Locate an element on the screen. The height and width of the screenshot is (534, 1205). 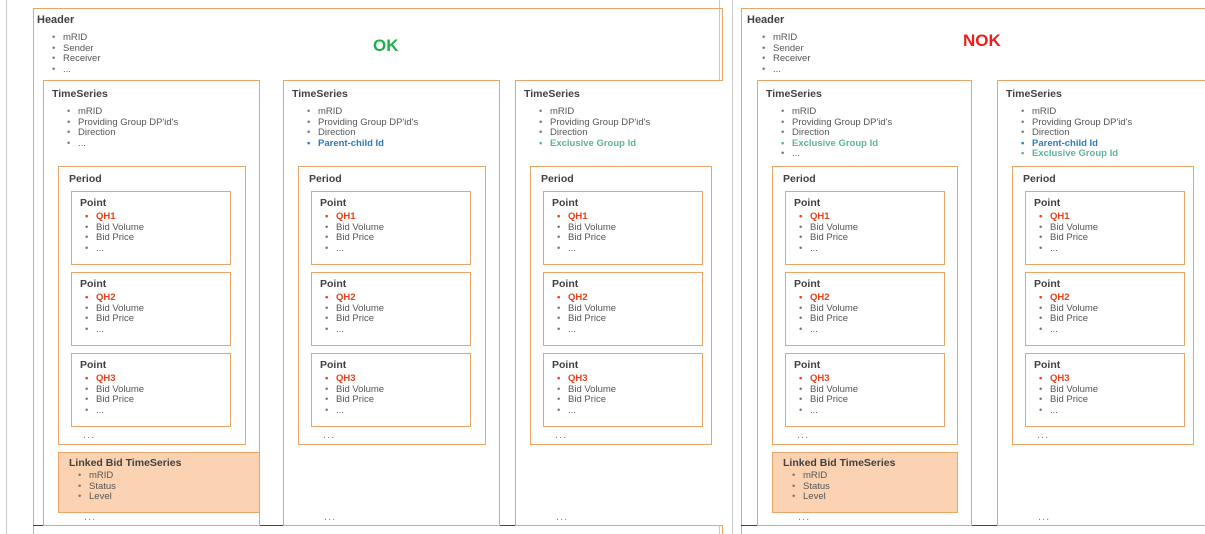
linked-field-list: mRID Status Level is located at coordinates (810, 486).